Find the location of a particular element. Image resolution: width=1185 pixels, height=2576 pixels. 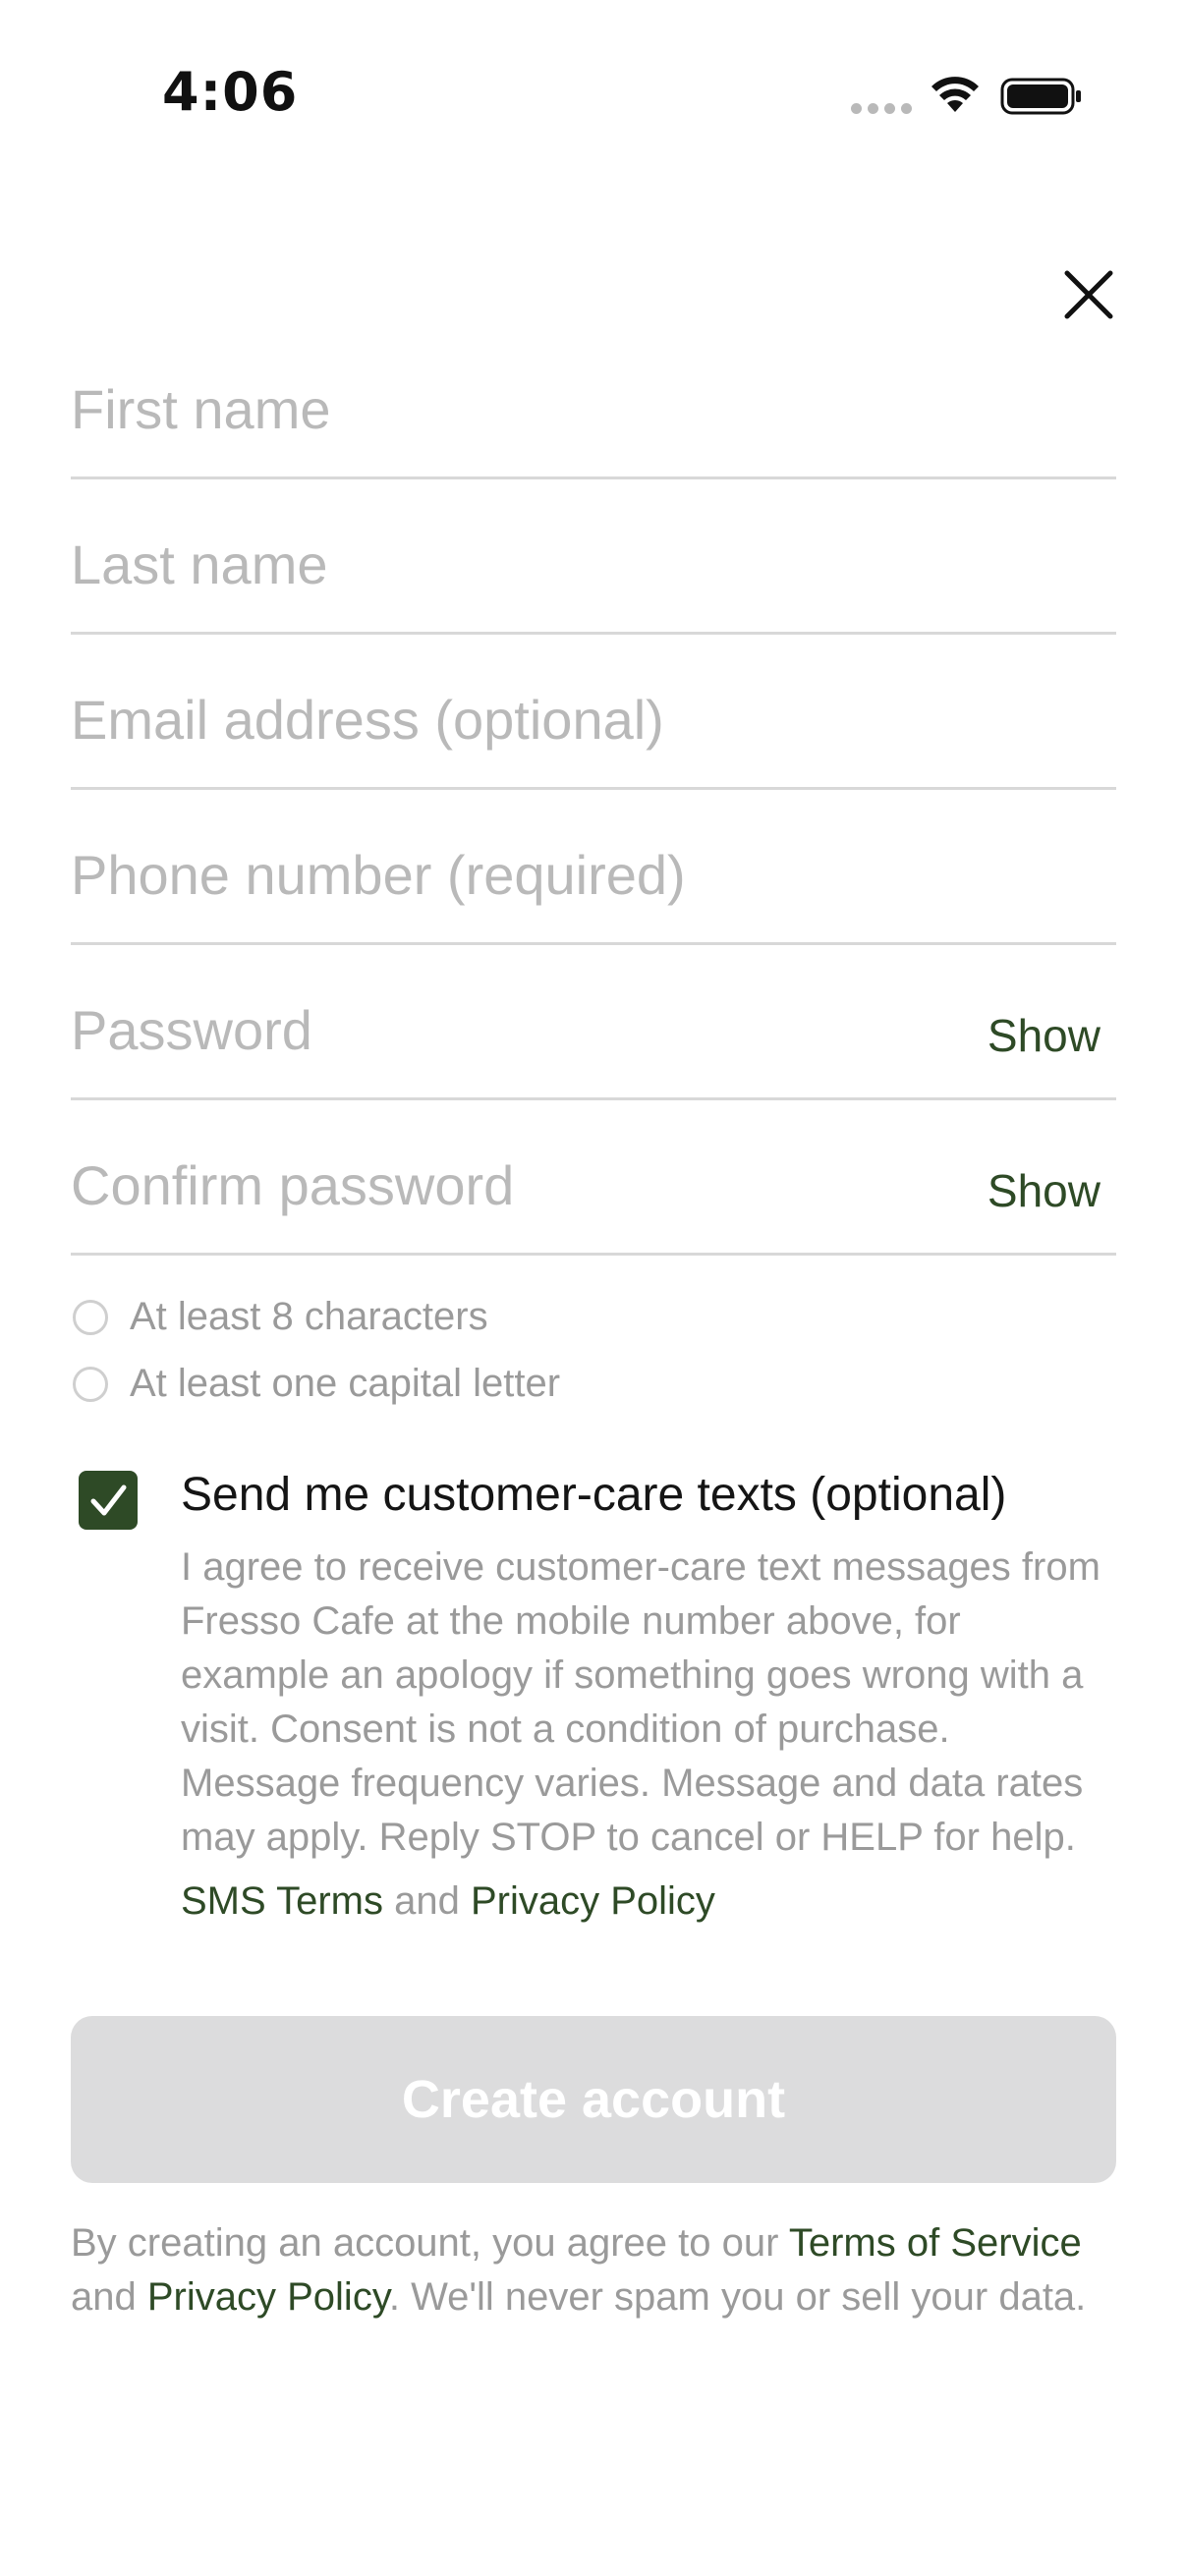

last-name-field is located at coordinates (594, 557).